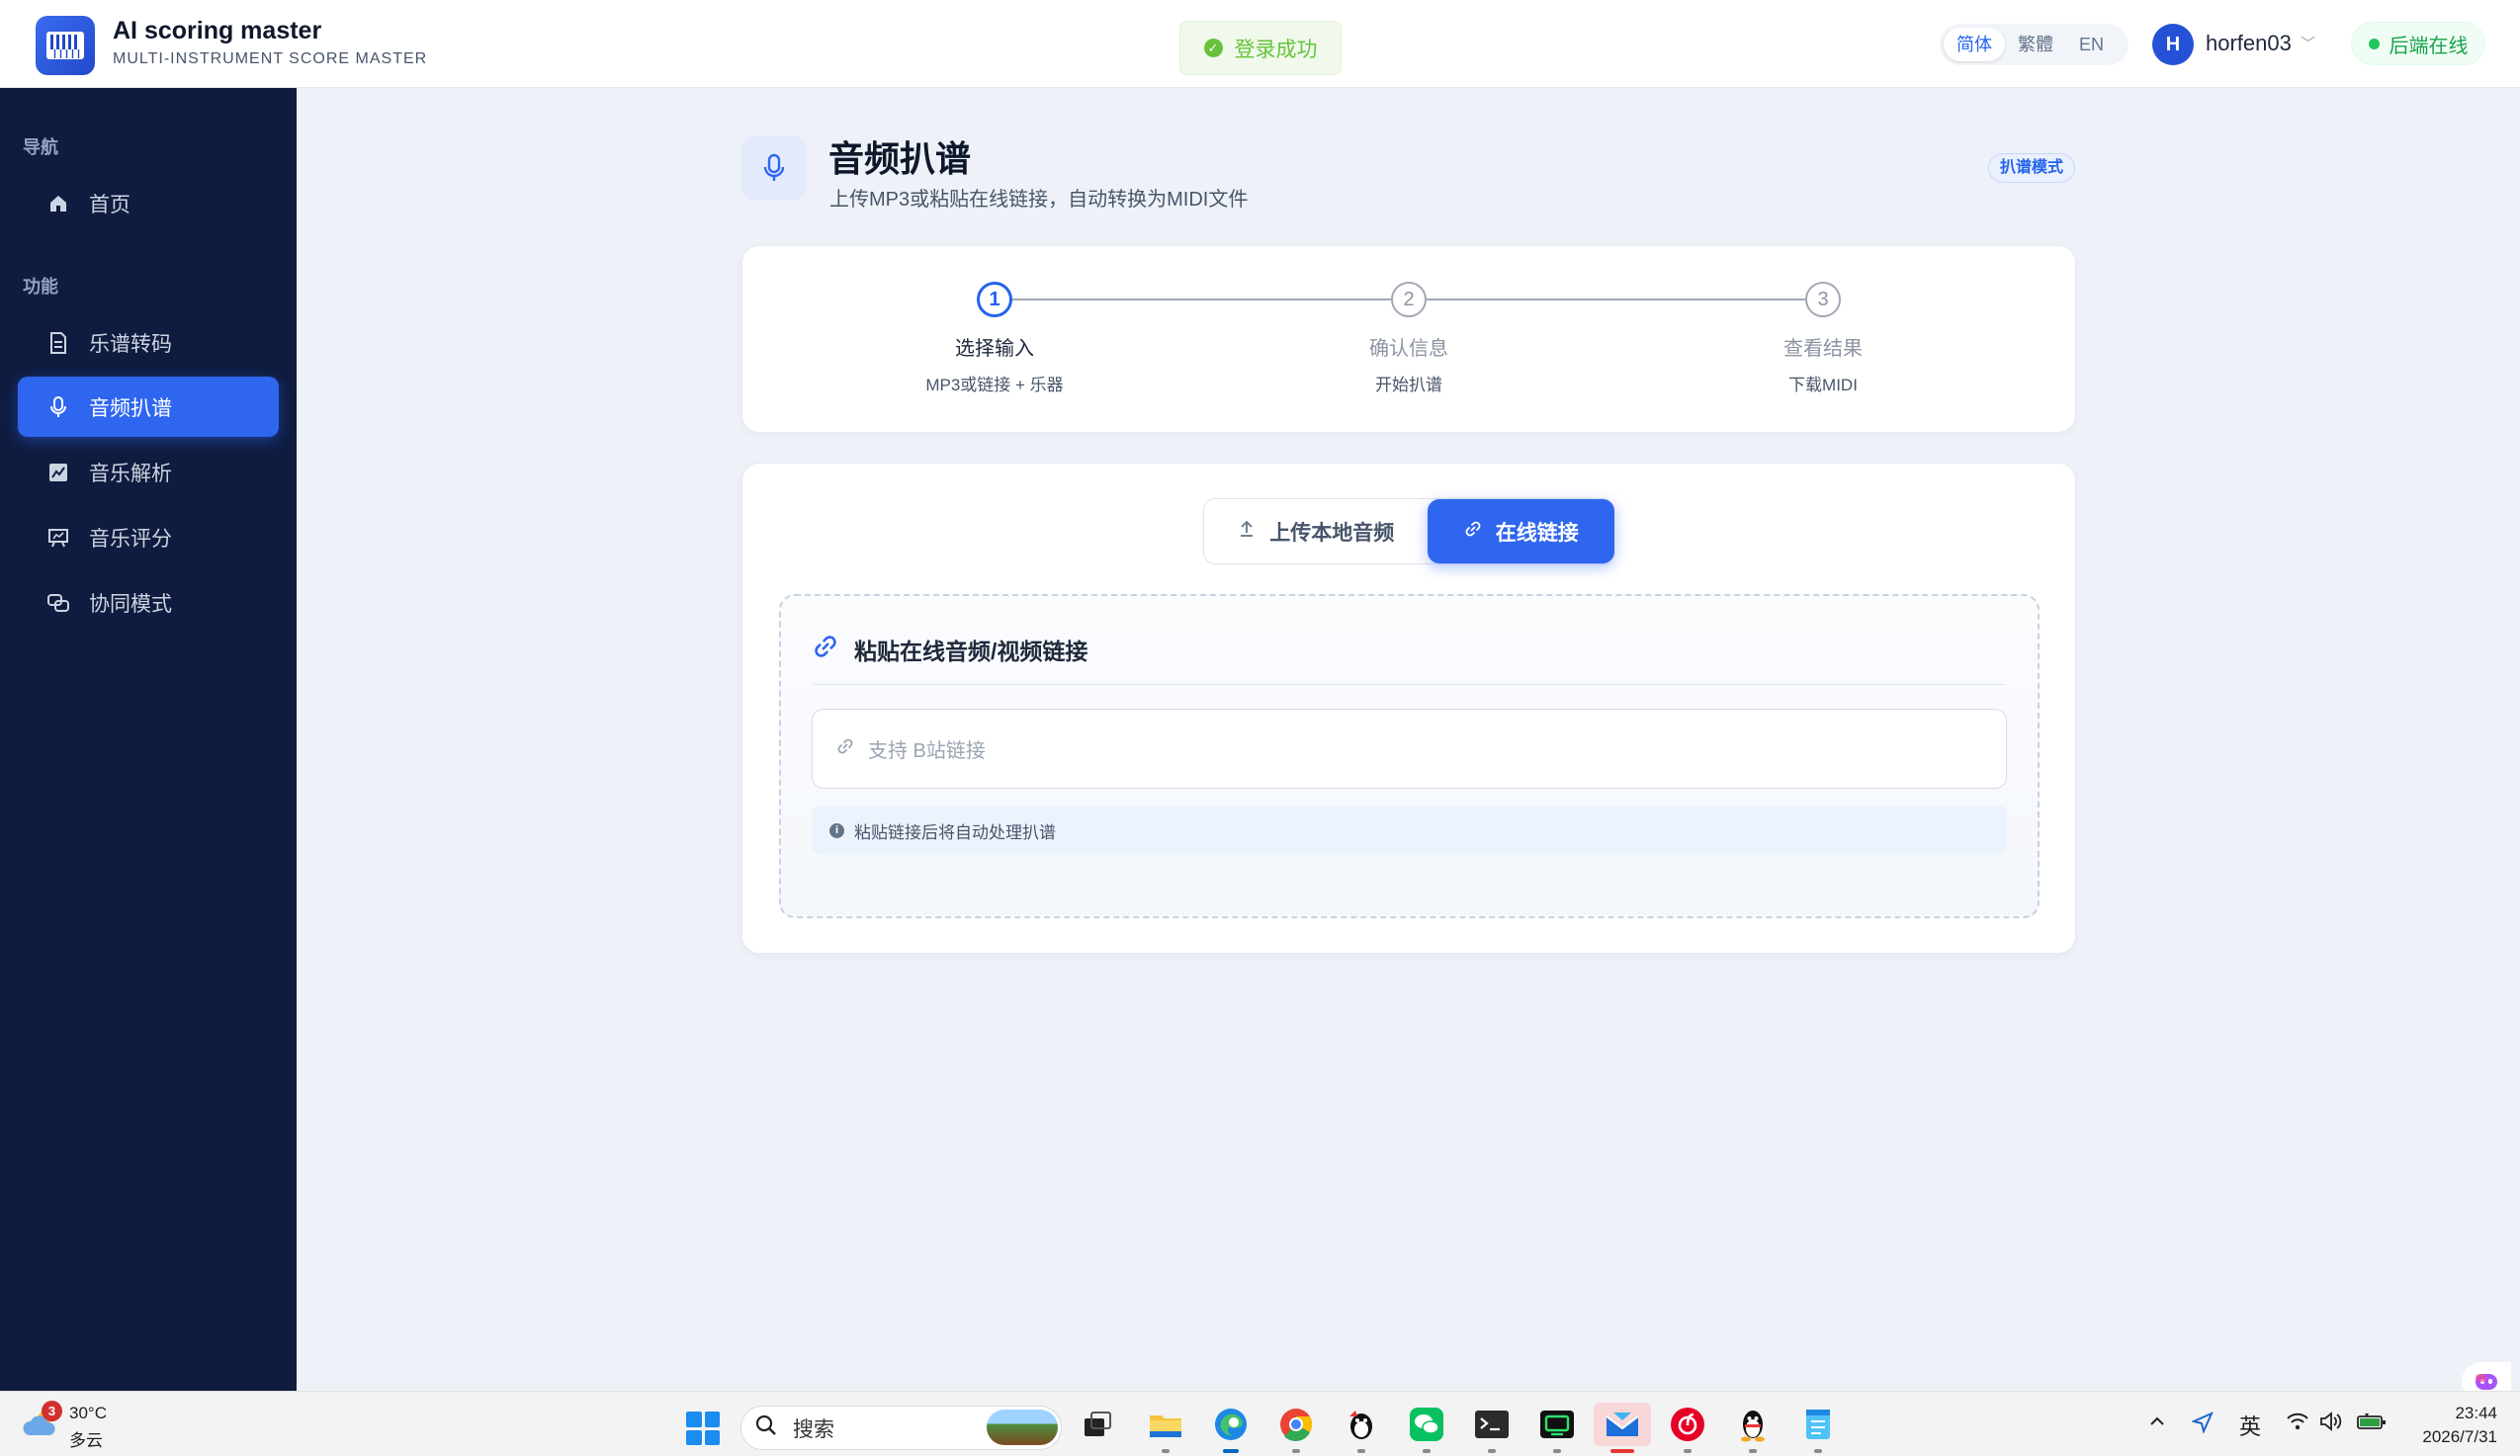 The image size is (2520, 1456). What do you see at coordinates (1426, 1424) in the screenshot?
I see `wechat-icon` at bounding box center [1426, 1424].